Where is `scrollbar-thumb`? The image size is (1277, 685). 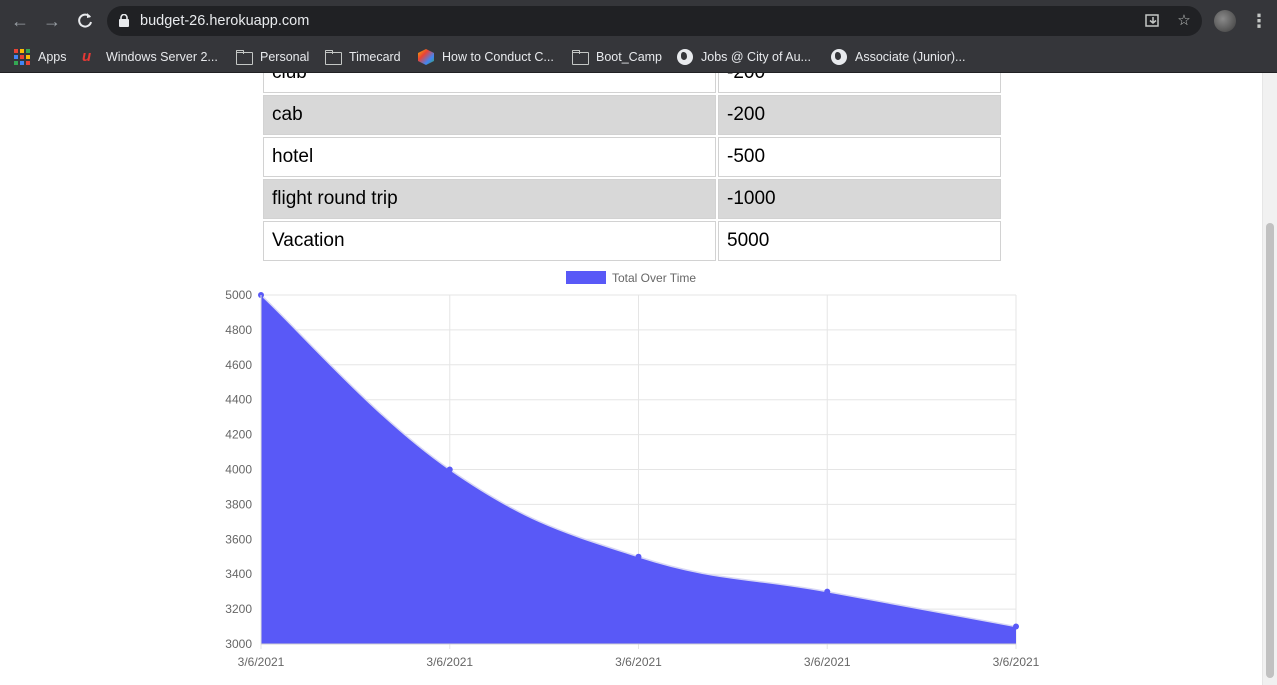 scrollbar-thumb is located at coordinates (1270, 450).